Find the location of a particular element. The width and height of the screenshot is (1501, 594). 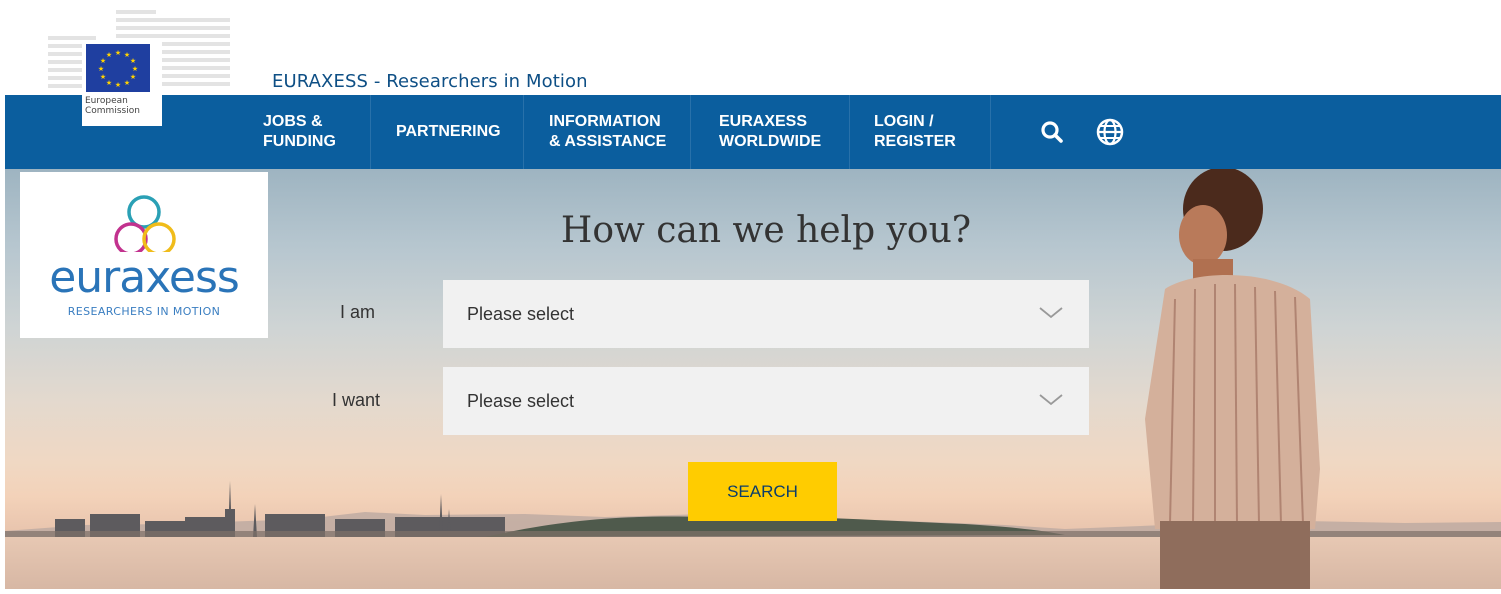

search-button: SEARCH is located at coordinates (762, 491).